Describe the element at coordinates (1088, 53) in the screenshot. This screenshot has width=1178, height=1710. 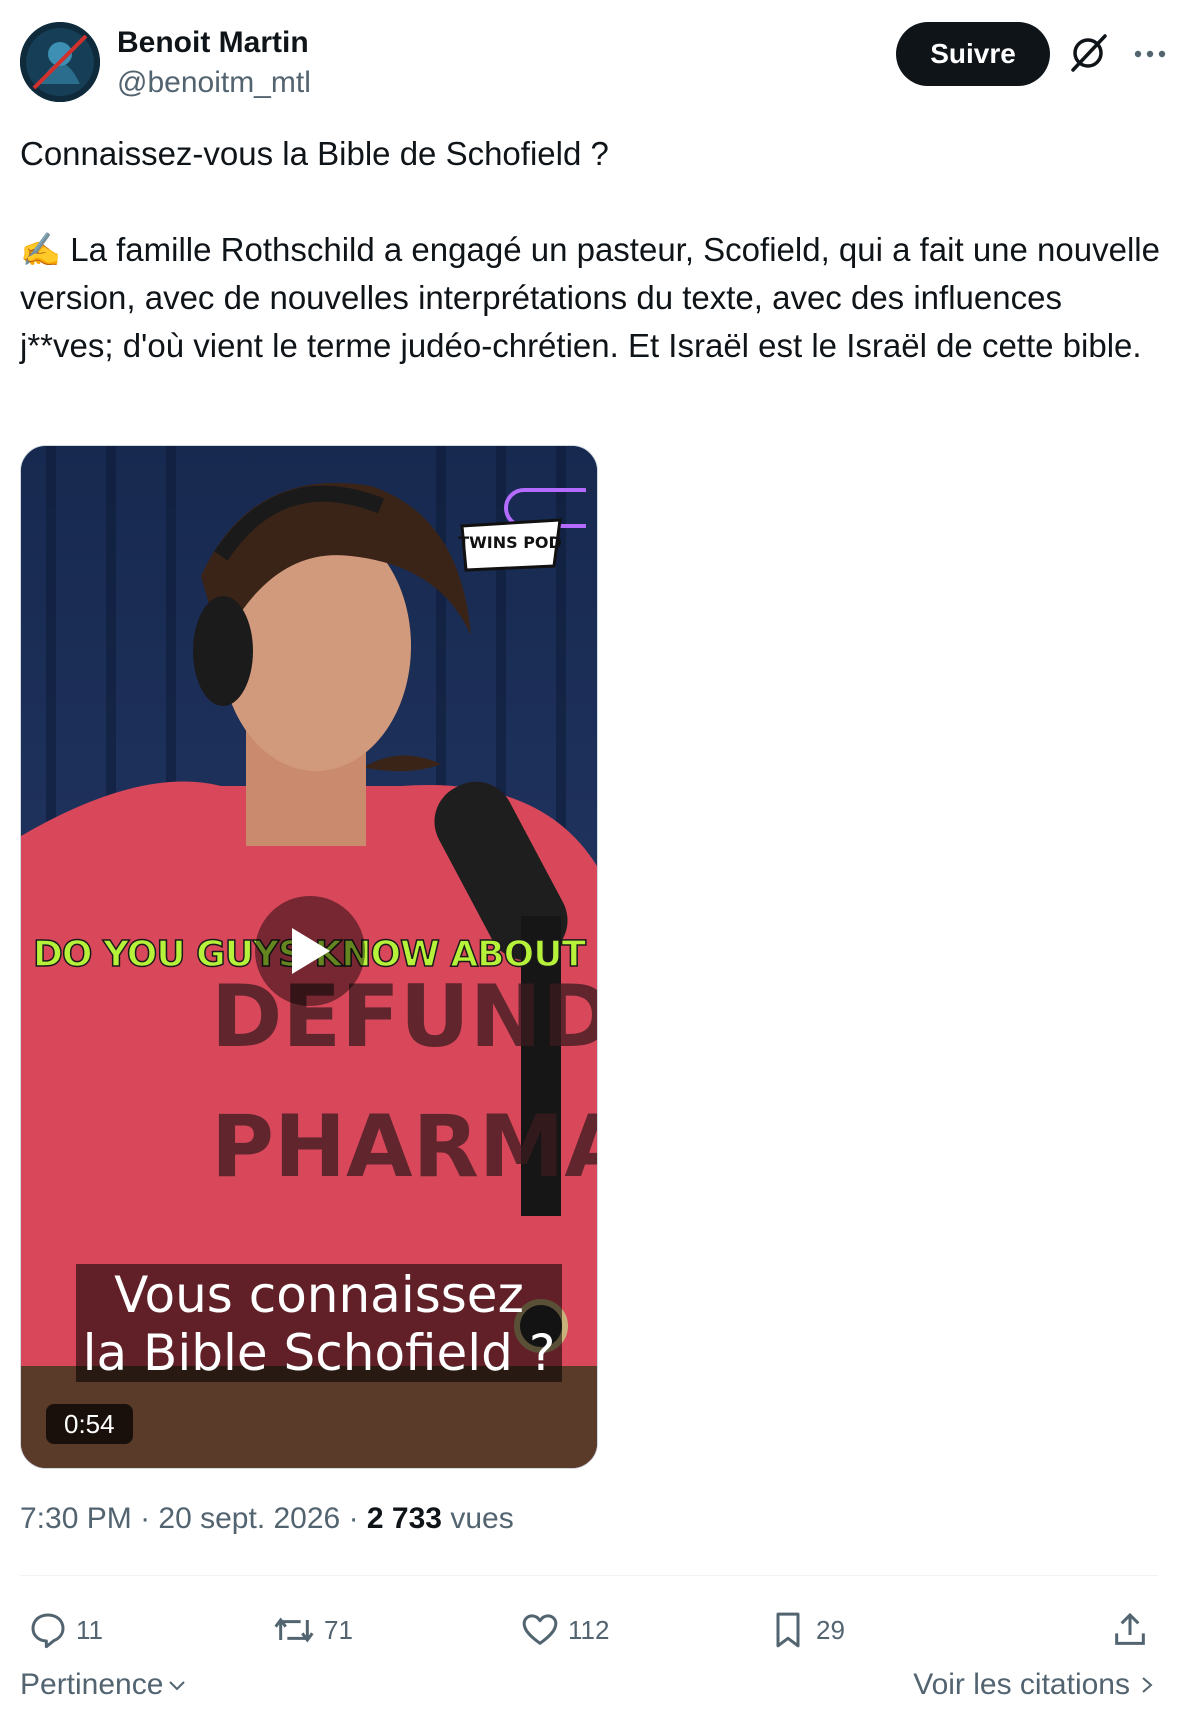
I see `grok-icon` at that location.